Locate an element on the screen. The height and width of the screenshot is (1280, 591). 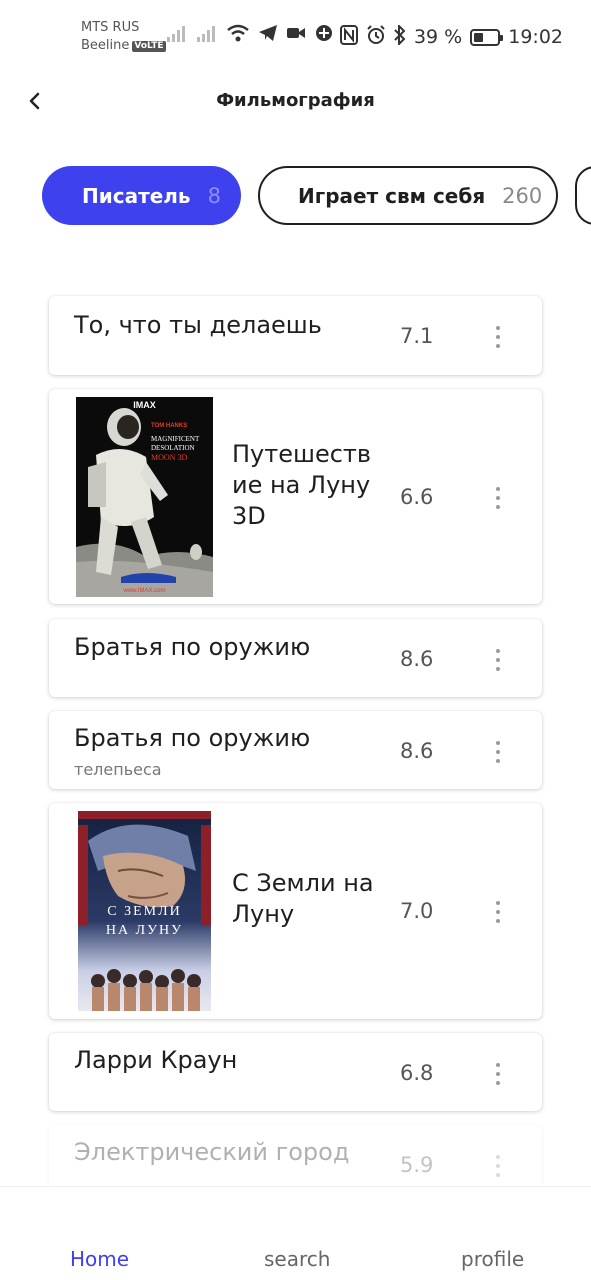
poster-footer: www.IMAX.com is located at coordinates (144, 591).